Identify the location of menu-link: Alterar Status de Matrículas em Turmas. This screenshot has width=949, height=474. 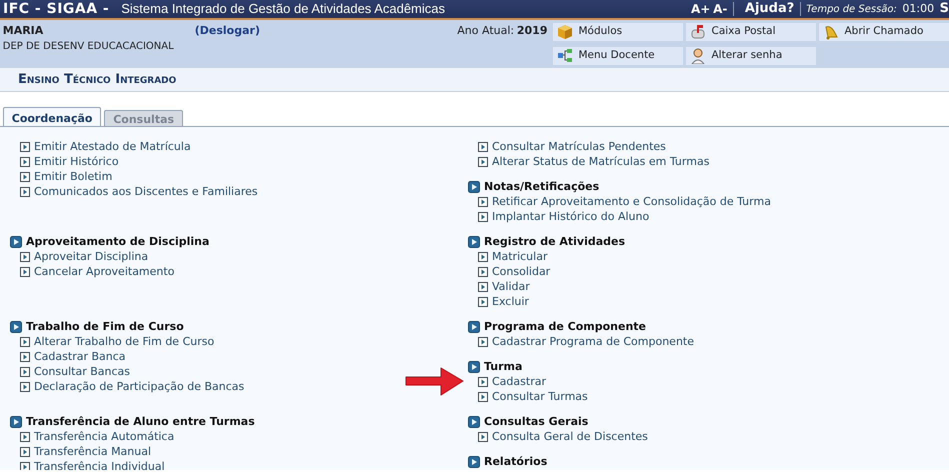
(601, 161).